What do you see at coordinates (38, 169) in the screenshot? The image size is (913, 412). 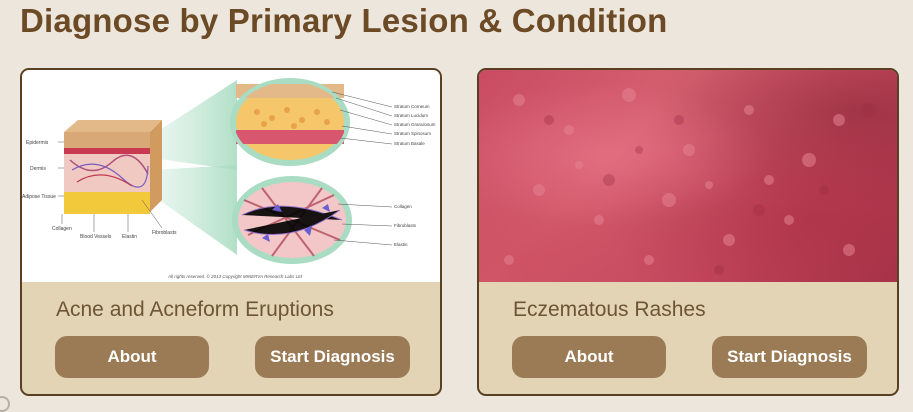 I see `label-dermis: Dermis` at bounding box center [38, 169].